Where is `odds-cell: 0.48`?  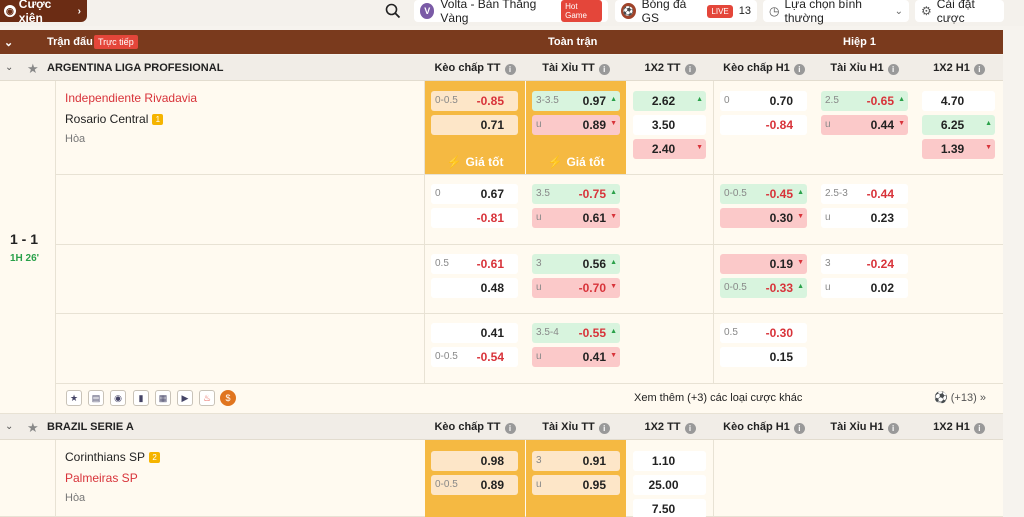 odds-cell: 0.48 is located at coordinates (474, 288).